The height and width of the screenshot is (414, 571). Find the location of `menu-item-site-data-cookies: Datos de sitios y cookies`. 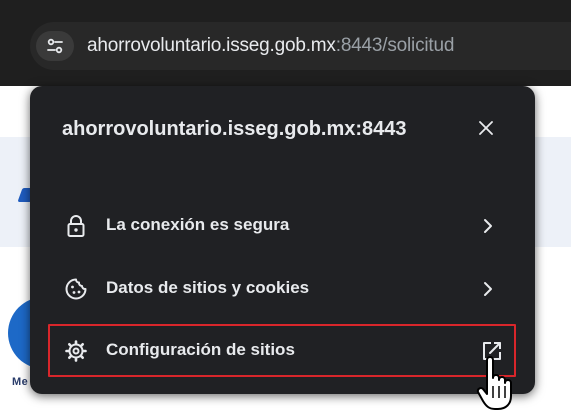

menu-item-site-data-cookies: Datos de sitios y cookies is located at coordinates (282, 289).